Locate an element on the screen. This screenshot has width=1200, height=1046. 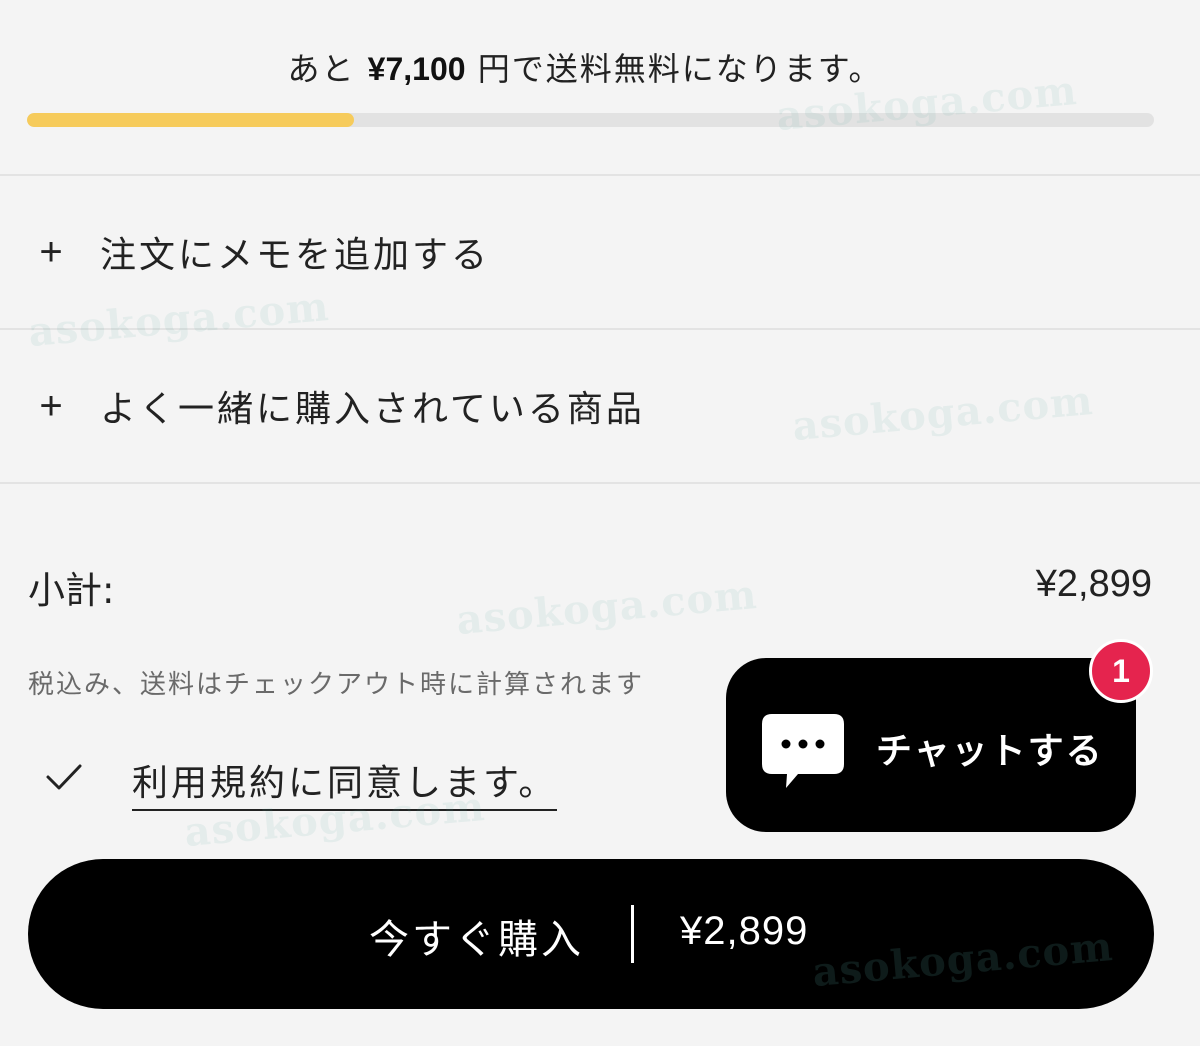
frequently-bought-together-toggle: + よく一緒に購入されている商品 is located at coordinates (600, 406).